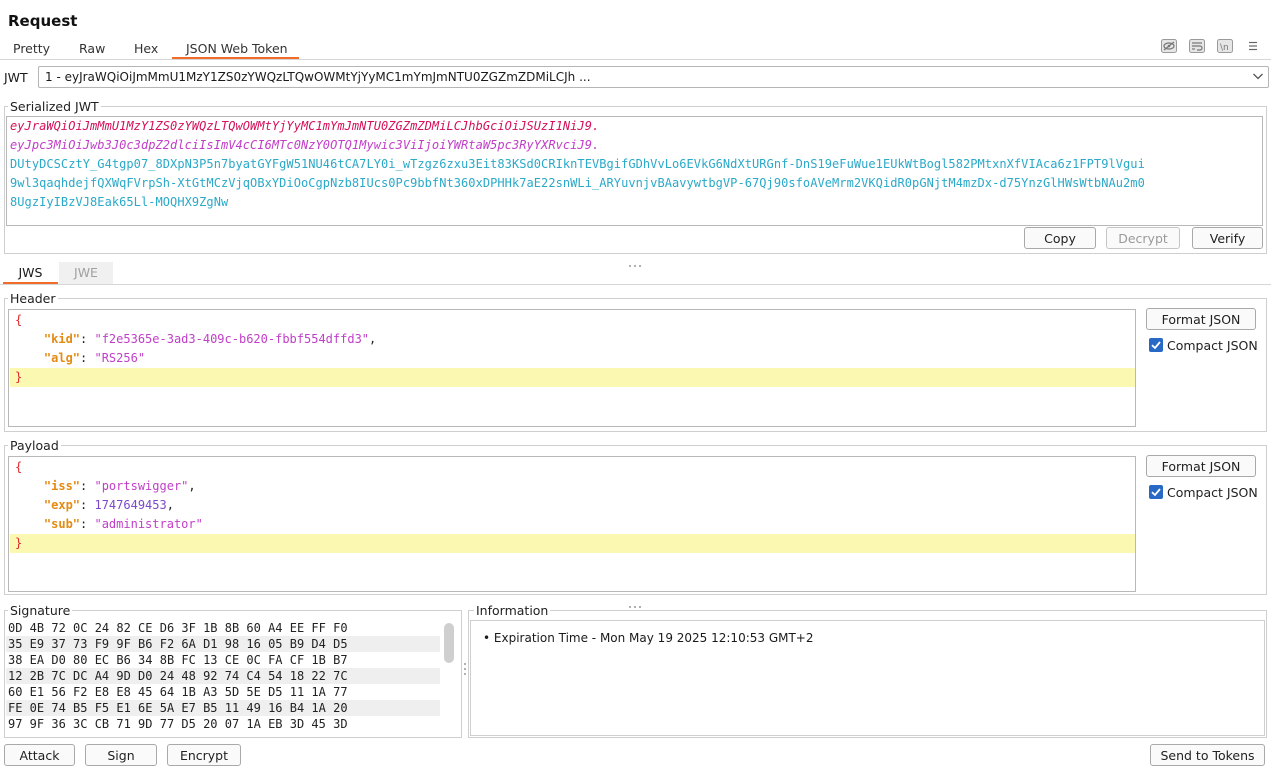 The height and width of the screenshot is (771, 1271). Describe the element at coordinates (43, 21) in the screenshot. I see `panel-title: Request` at that location.